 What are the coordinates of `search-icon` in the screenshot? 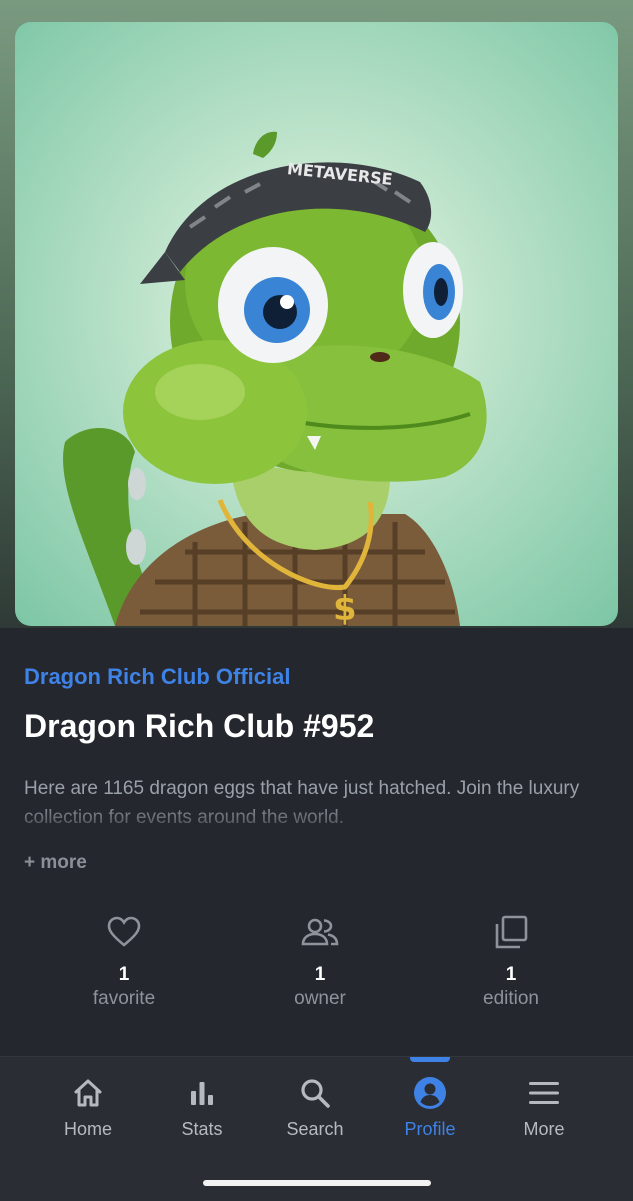 It's located at (315, 1093).